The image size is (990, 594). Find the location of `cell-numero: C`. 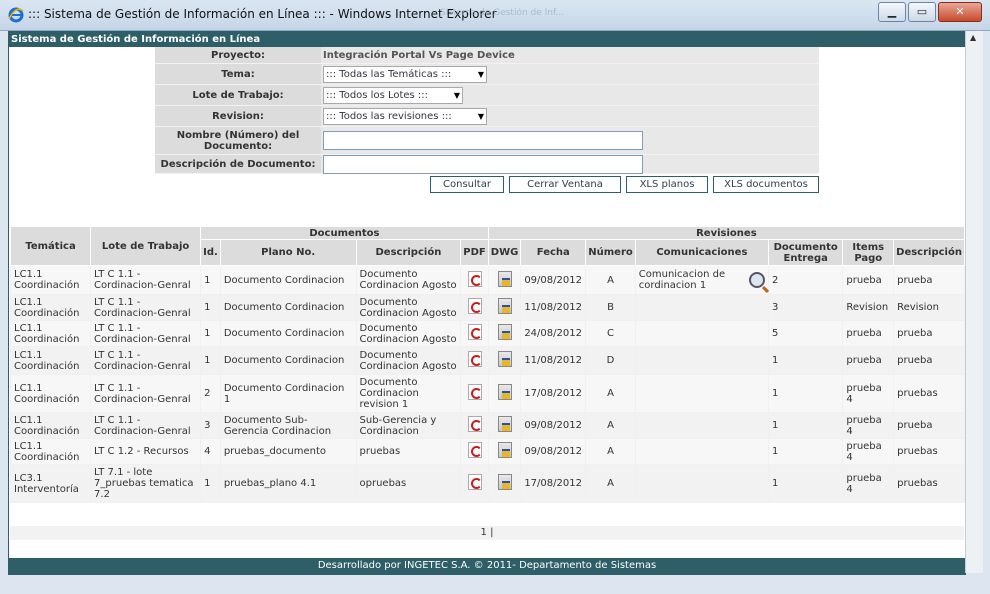

cell-numero: C is located at coordinates (610, 333).